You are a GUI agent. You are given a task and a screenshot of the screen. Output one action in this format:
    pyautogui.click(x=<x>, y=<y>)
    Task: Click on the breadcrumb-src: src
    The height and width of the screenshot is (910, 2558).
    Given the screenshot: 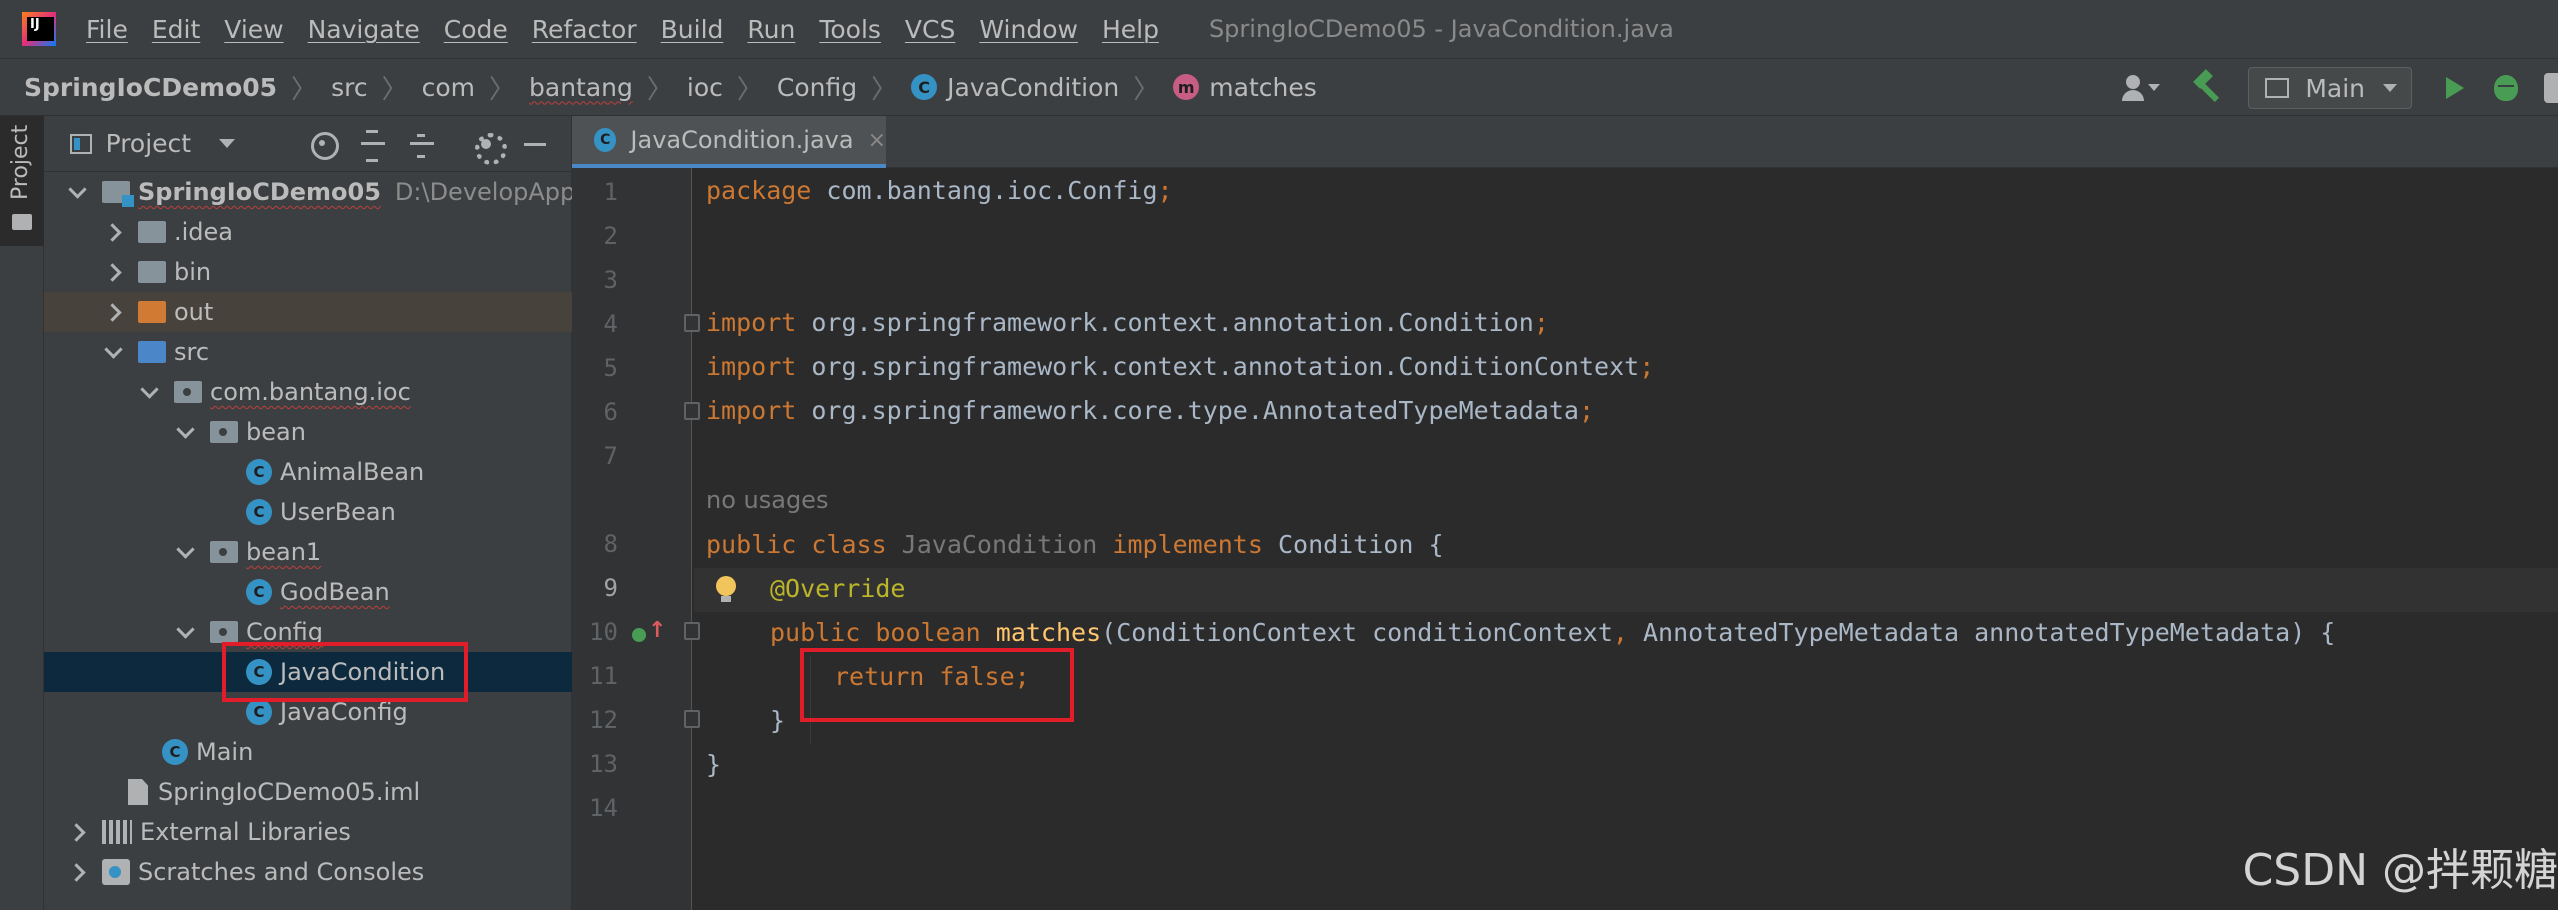 What is the action you would take?
    pyautogui.click(x=349, y=87)
    